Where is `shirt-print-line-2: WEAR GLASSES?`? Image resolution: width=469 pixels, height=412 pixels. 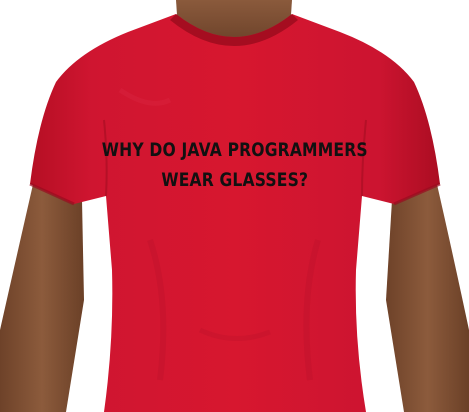
shirt-print-line-2: WEAR GLASSES? is located at coordinates (235, 180).